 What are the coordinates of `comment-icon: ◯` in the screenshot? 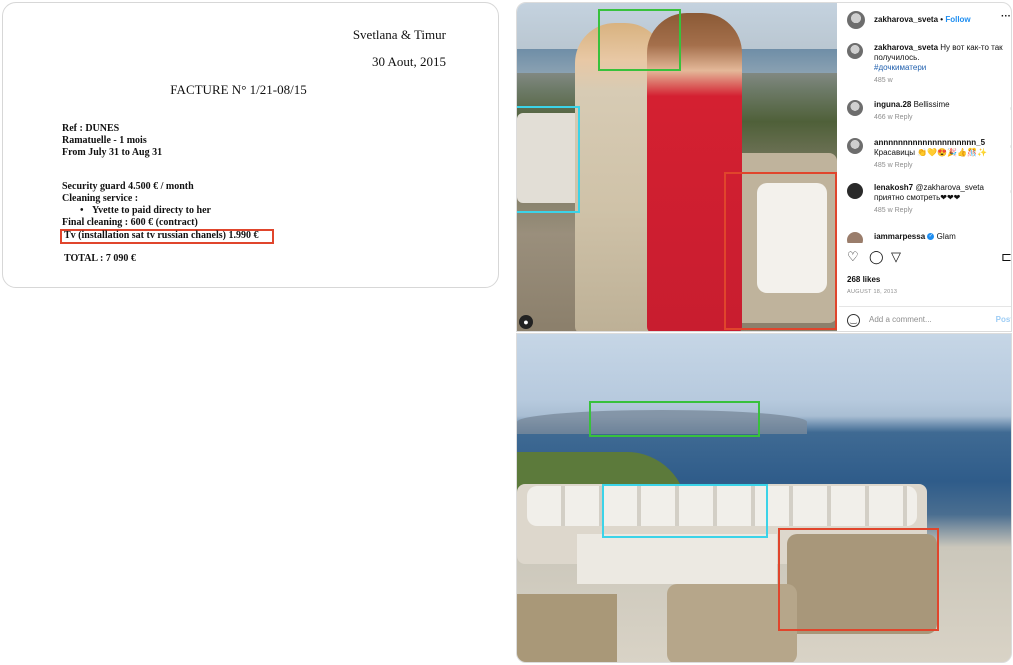 It's located at (876, 257).